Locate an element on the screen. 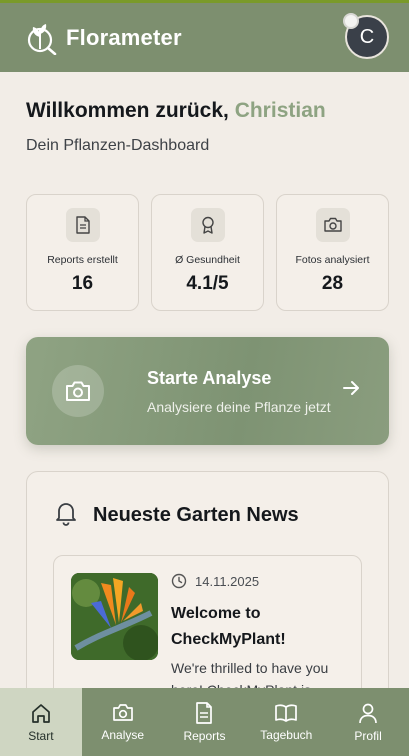 This screenshot has height=756, width=409. nav-item-start: Start is located at coordinates (41, 722).